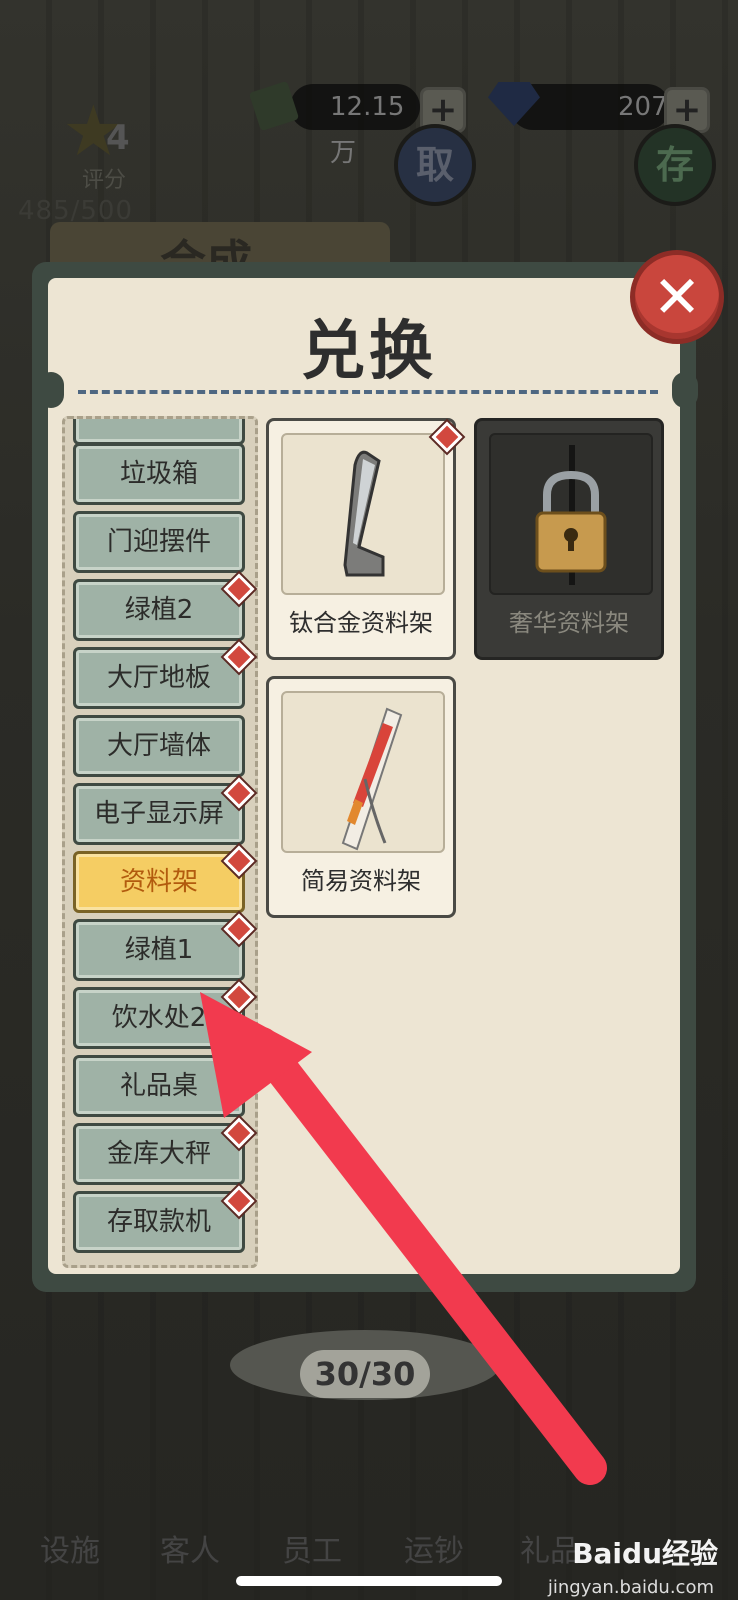  I want to click on watermark-url: jingyan.baidu.com, so click(630, 1587).